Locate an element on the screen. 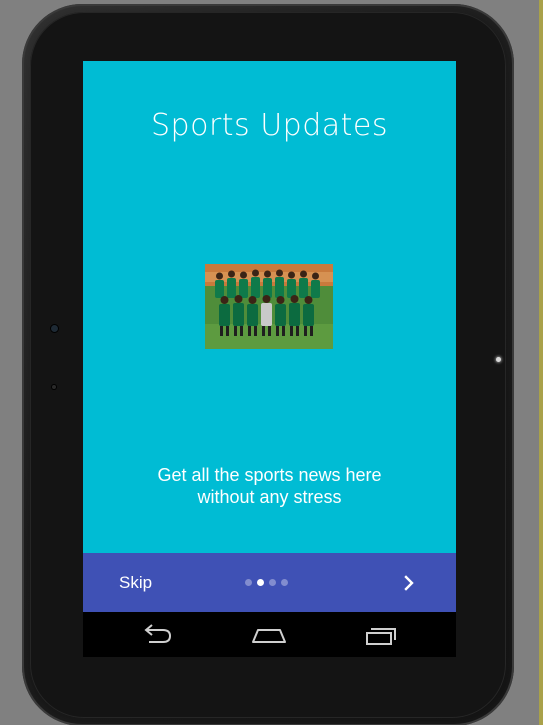 The height and width of the screenshot is (725, 543). home-button is located at coordinates (269, 635).